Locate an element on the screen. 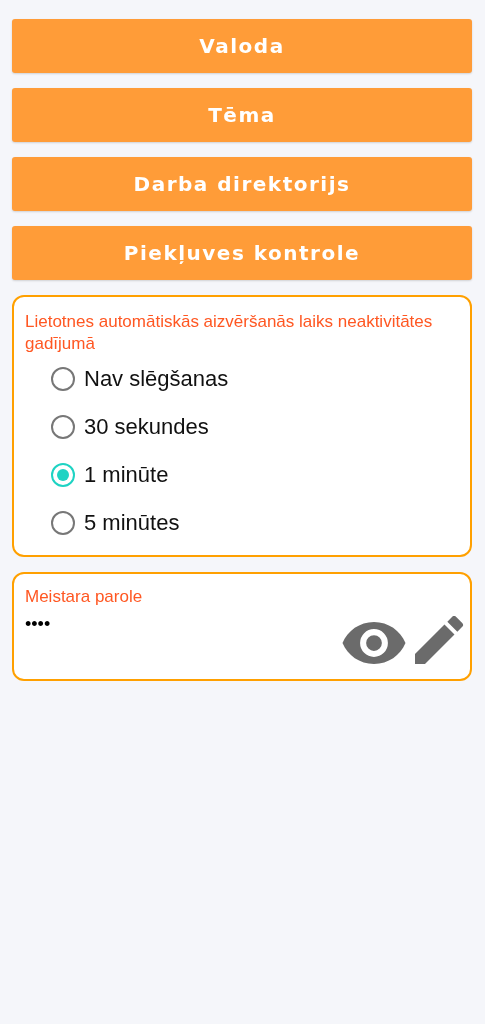 This screenshot has height=1024, width=485. radio-label: Nav slēgšanas is located at coordinates (156, 379).